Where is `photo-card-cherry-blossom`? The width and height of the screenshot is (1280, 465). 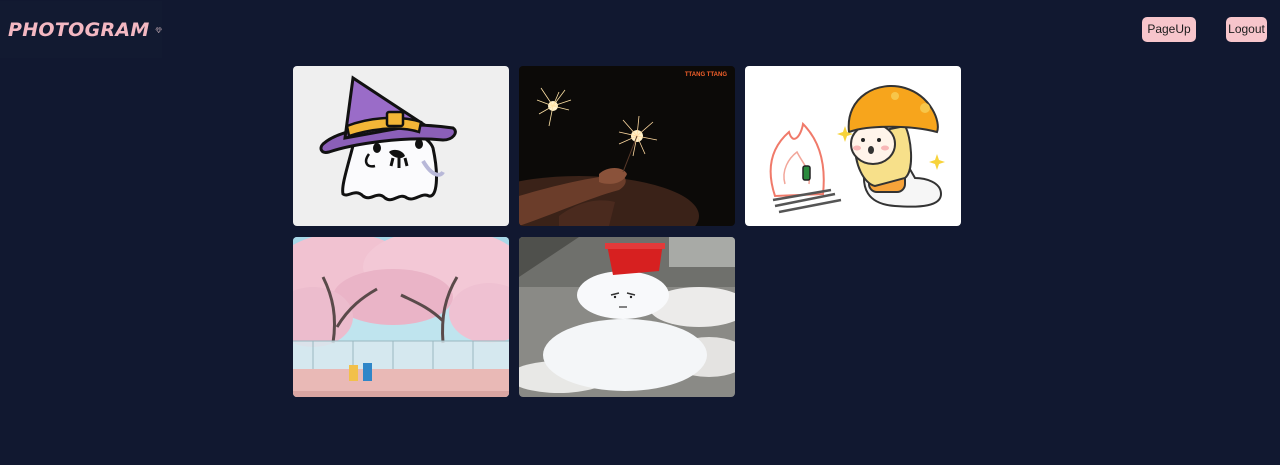 photo-card-cherry-blossom is located at coordinates (401, 317).